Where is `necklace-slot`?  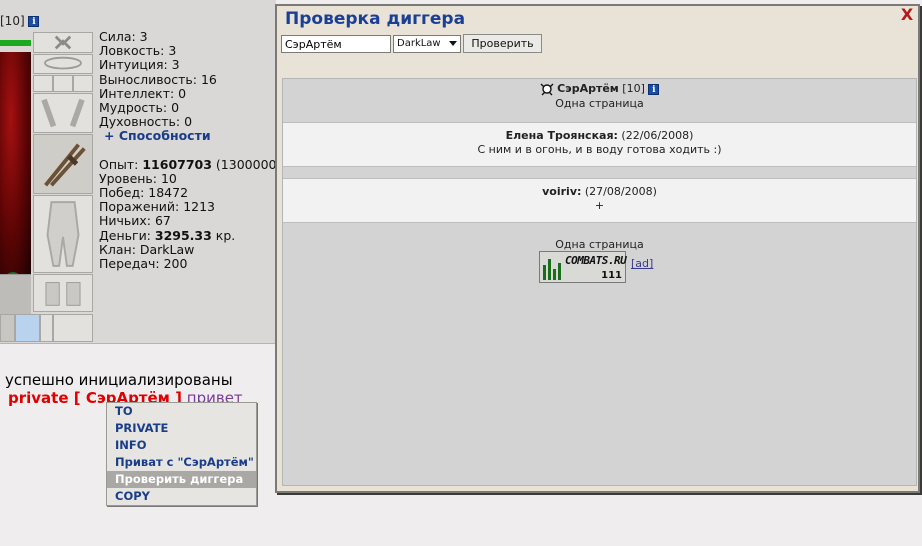
necklace-slot is located at coordinates (63, 64).